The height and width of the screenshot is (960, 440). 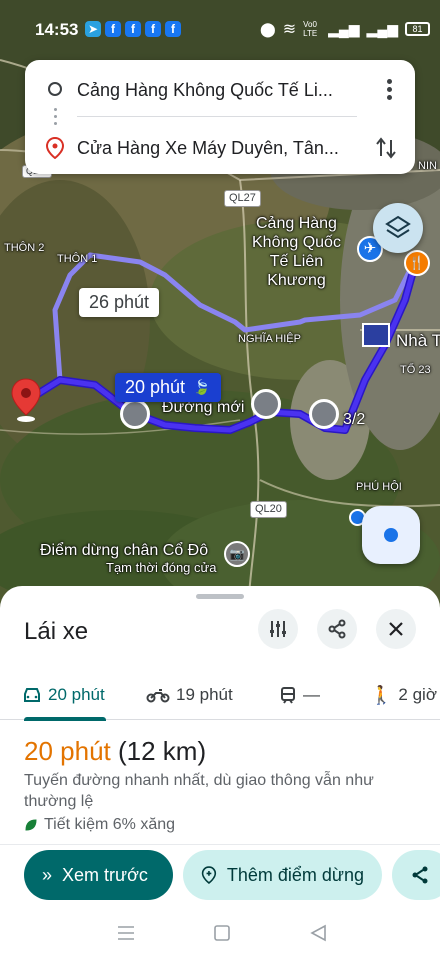 I want to click on close-icon, so click(x=396, y=629).